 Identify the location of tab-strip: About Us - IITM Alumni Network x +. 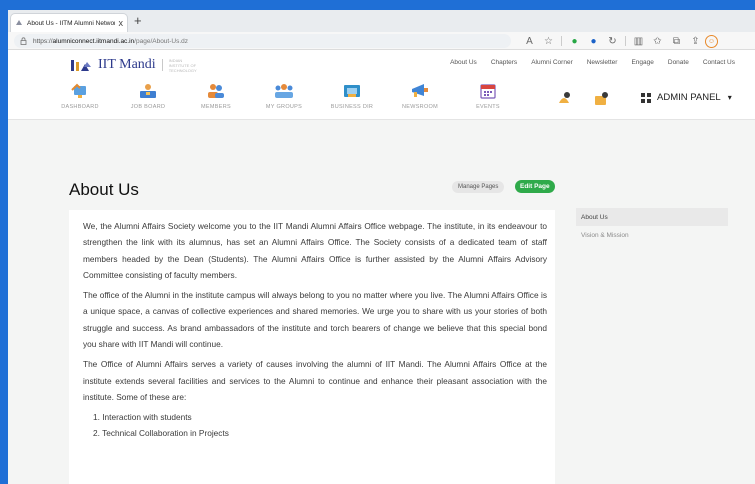
(381, 21).